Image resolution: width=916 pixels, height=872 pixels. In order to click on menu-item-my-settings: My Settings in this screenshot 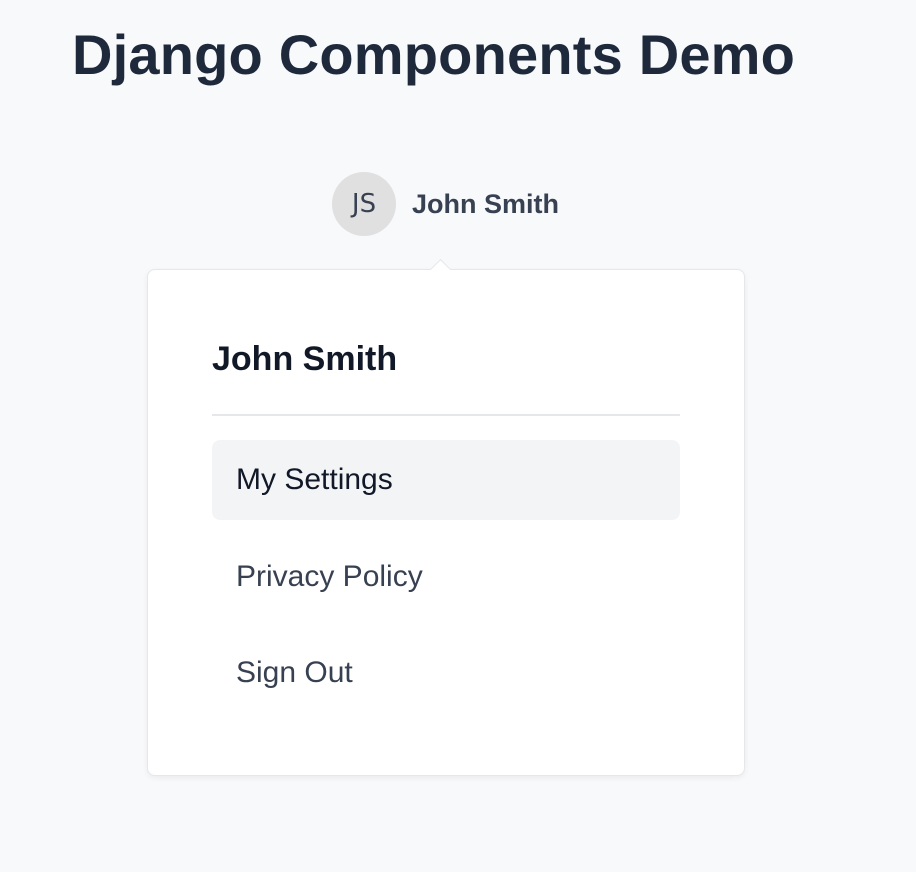, I will do `click(446, 480)`.